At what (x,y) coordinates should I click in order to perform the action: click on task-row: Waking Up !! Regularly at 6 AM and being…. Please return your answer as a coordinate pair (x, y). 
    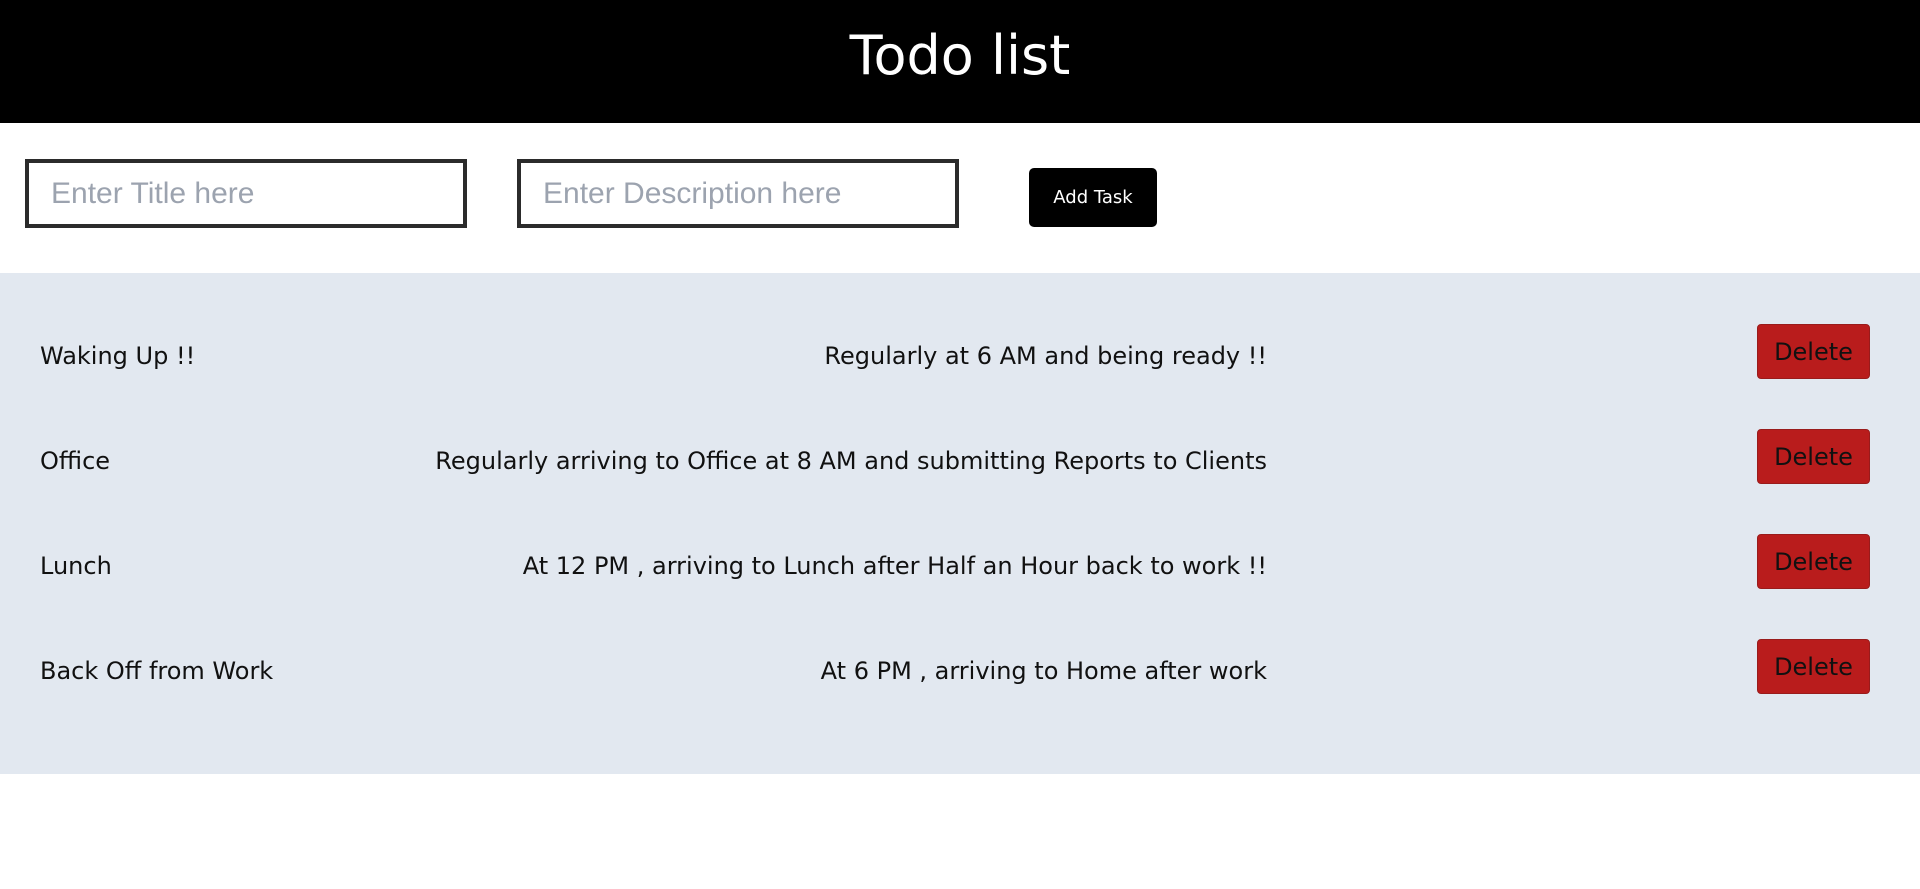
    Looking at the image, I should click on (960, 376).